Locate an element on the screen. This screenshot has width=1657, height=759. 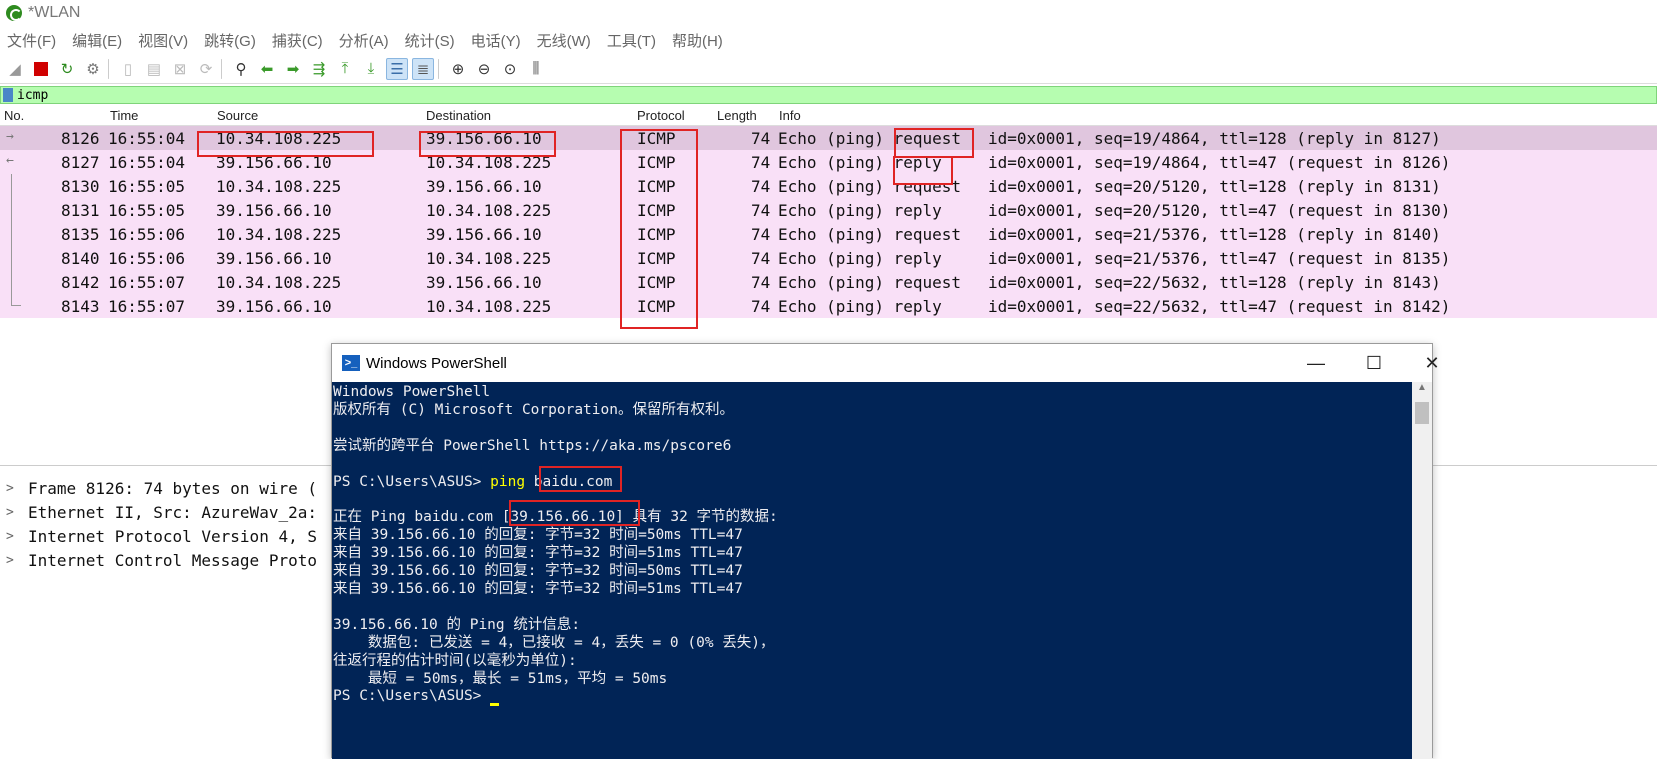
save-file-icon: ▤ is located at coordinates (154, 69).